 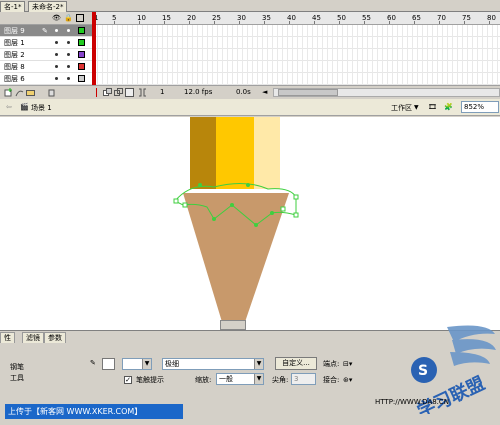 I want to click on scene-label: 场景 1, so click(x=41, y=108).